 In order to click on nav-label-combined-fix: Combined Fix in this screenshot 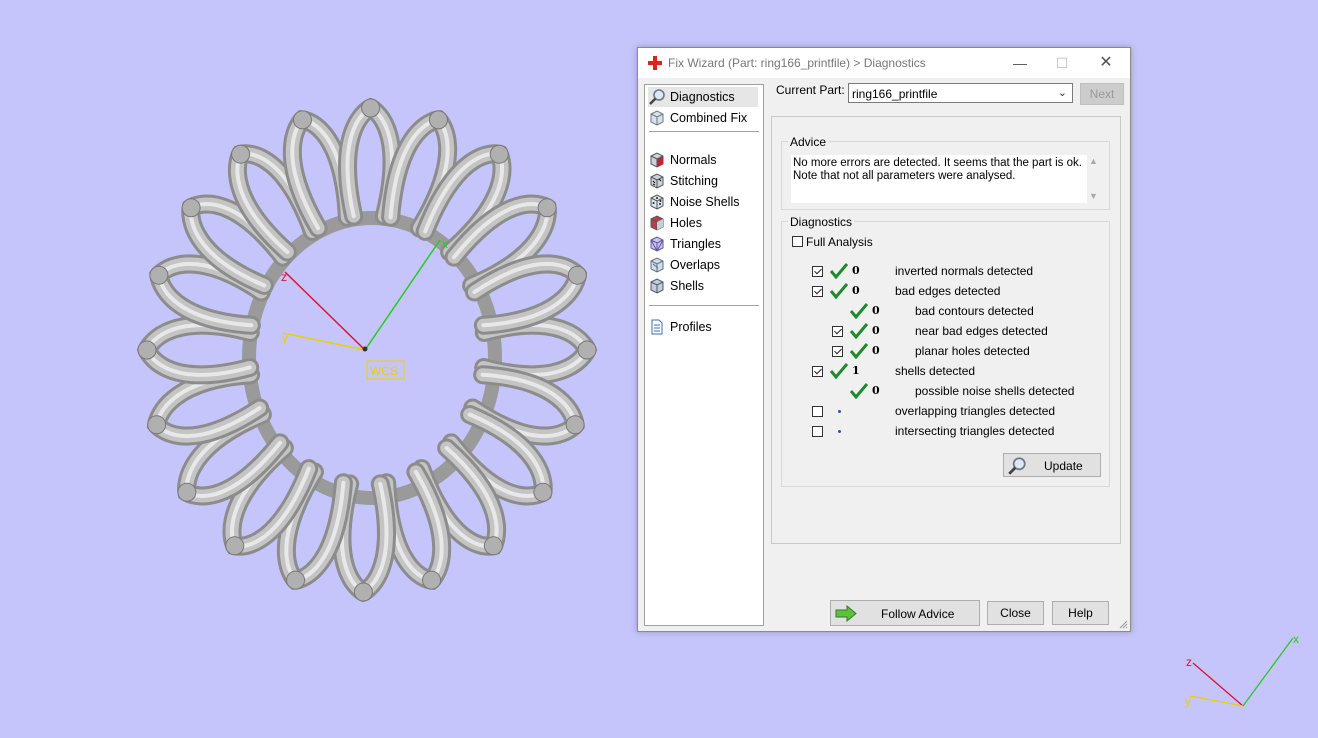, I will do `click(709, 118)`.